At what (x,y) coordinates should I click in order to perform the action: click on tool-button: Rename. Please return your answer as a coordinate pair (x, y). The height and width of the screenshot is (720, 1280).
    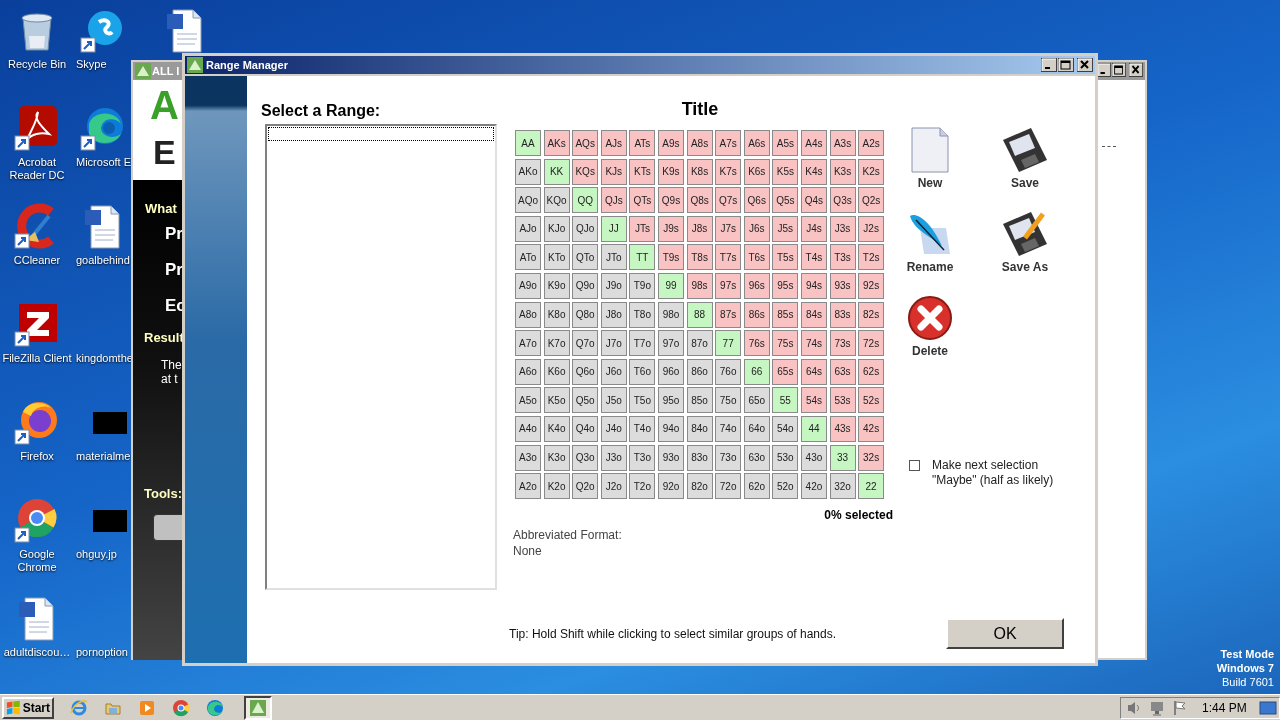
    Looking at the image, I should click on (930, 242).